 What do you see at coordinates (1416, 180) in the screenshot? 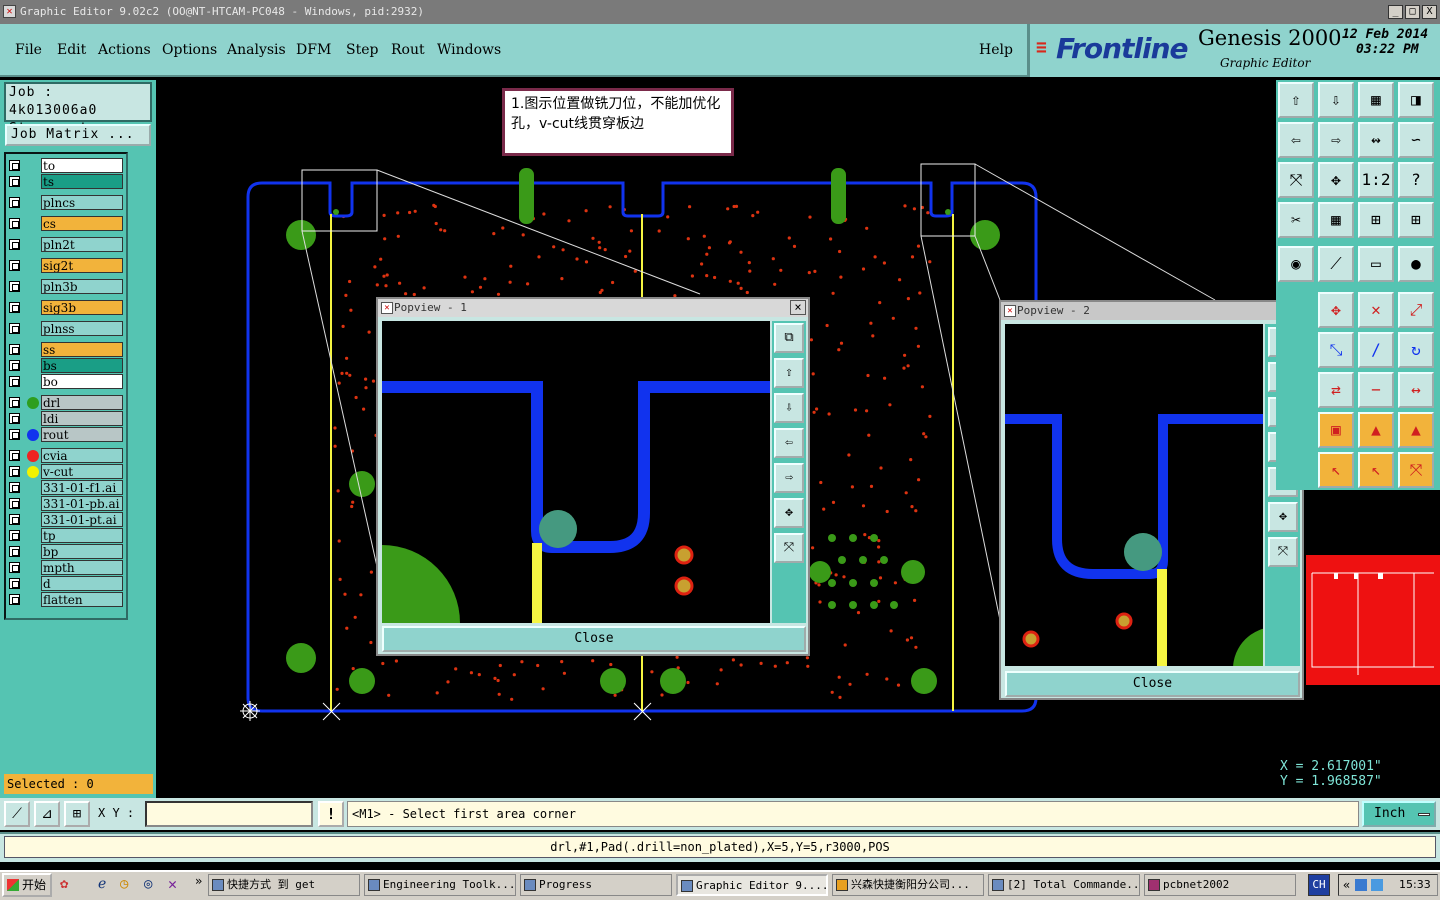
I see `help-icon: ?` at bounding box center [1416, 180].